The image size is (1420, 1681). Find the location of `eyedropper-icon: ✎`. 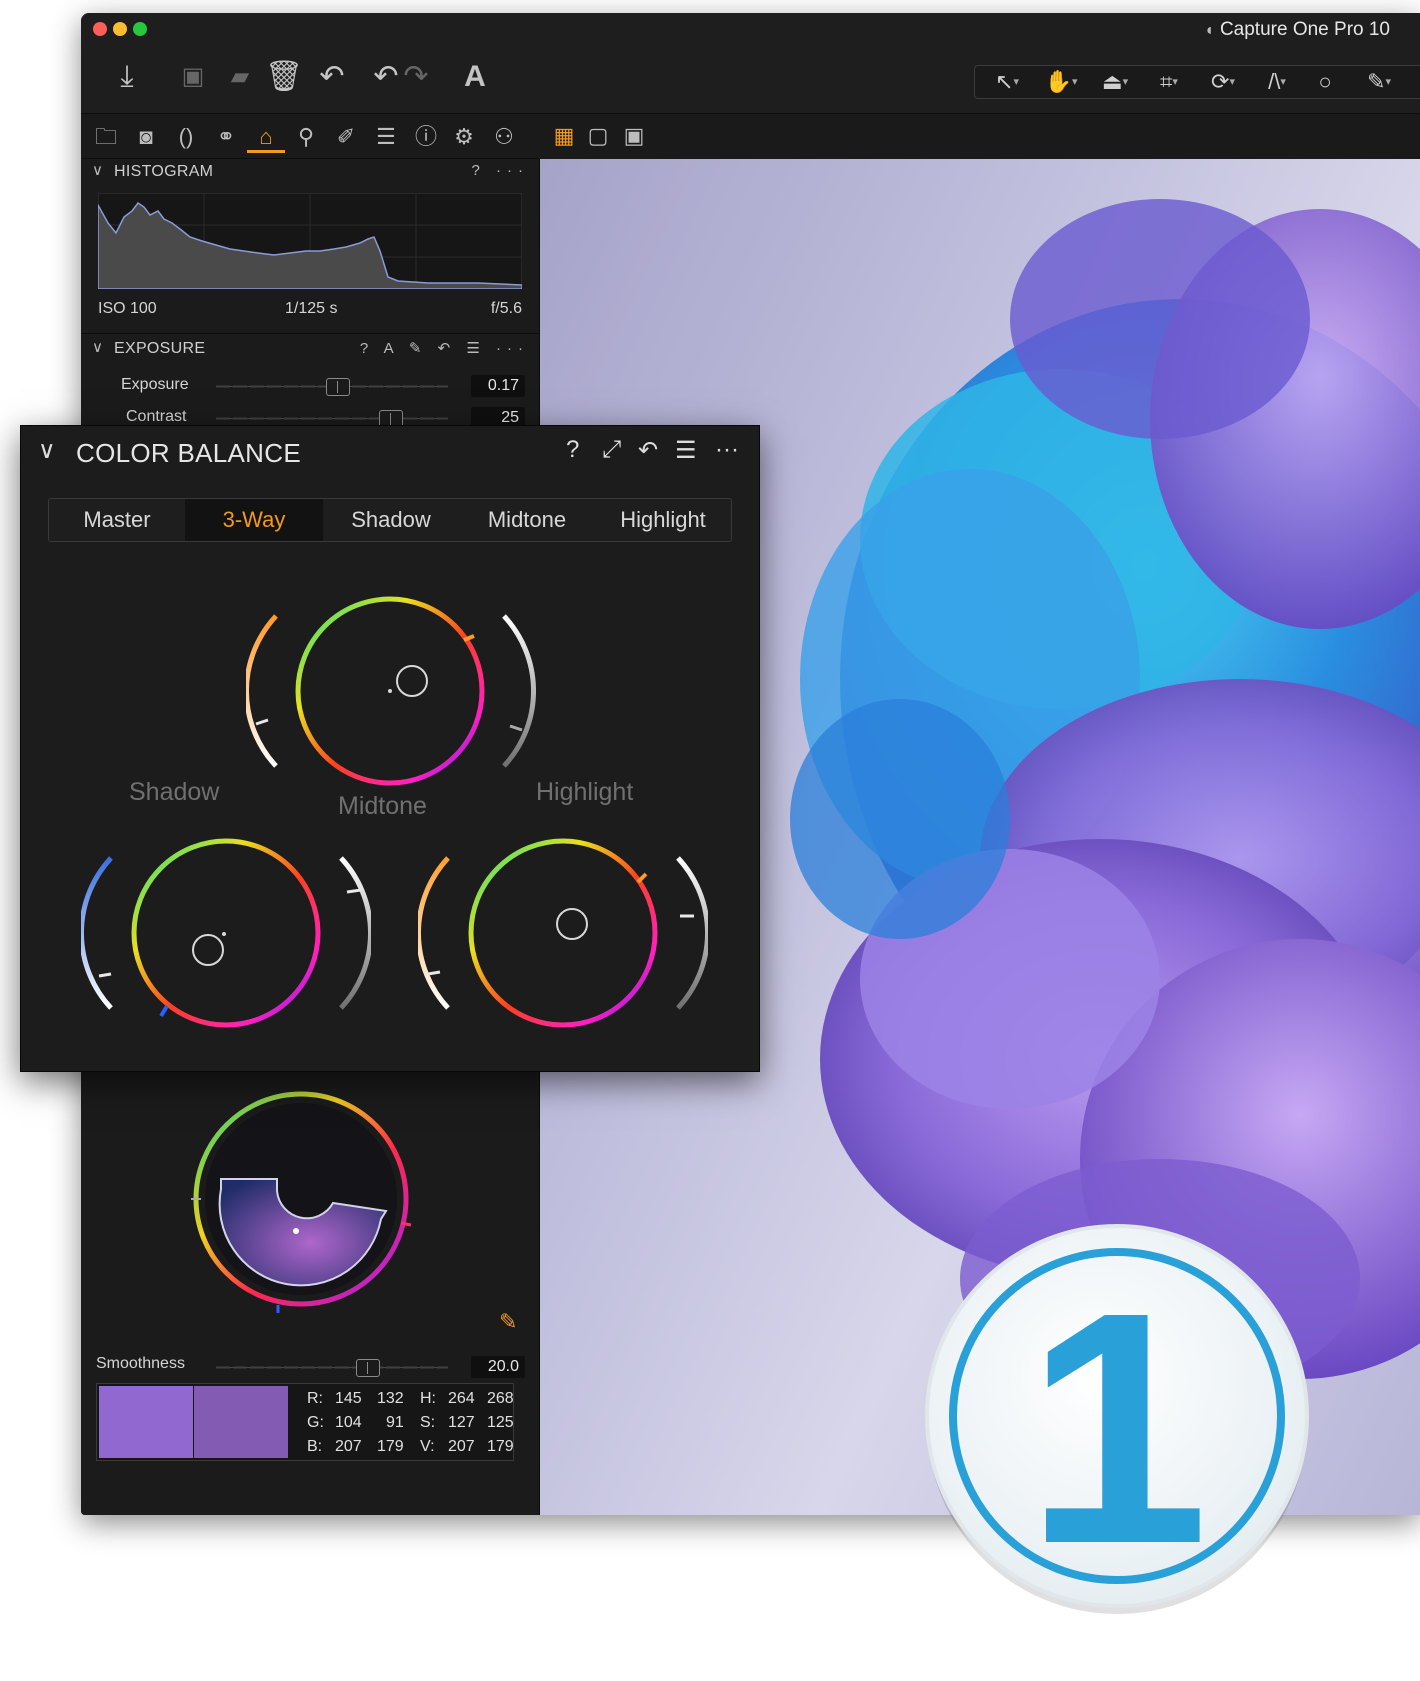

eyedropper-icon: ✎ is located at coordinates (508, 1322).